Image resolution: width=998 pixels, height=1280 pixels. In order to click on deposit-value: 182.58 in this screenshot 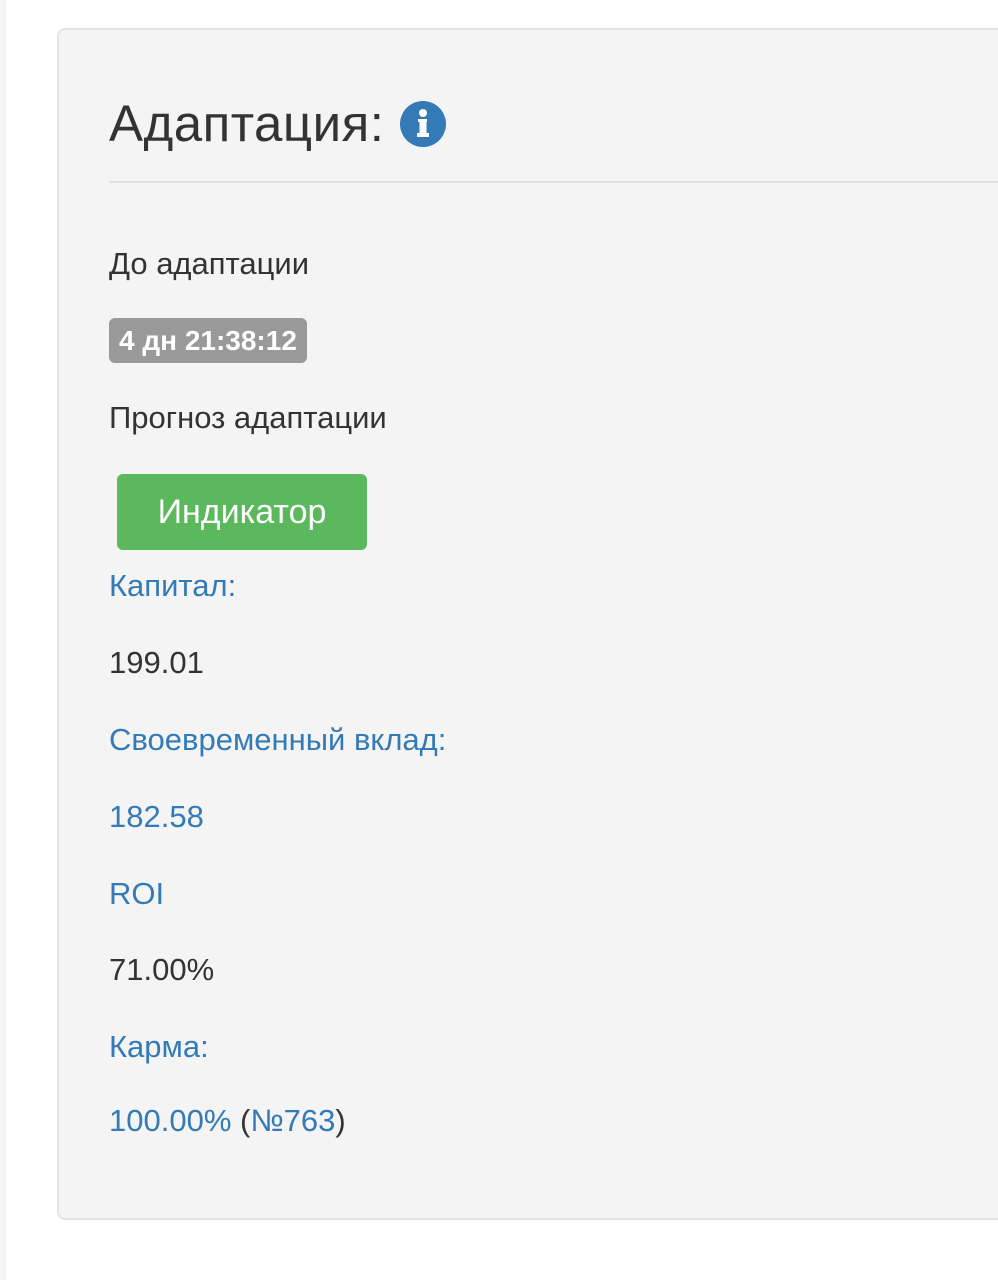, I will do `click(156, 816)`.